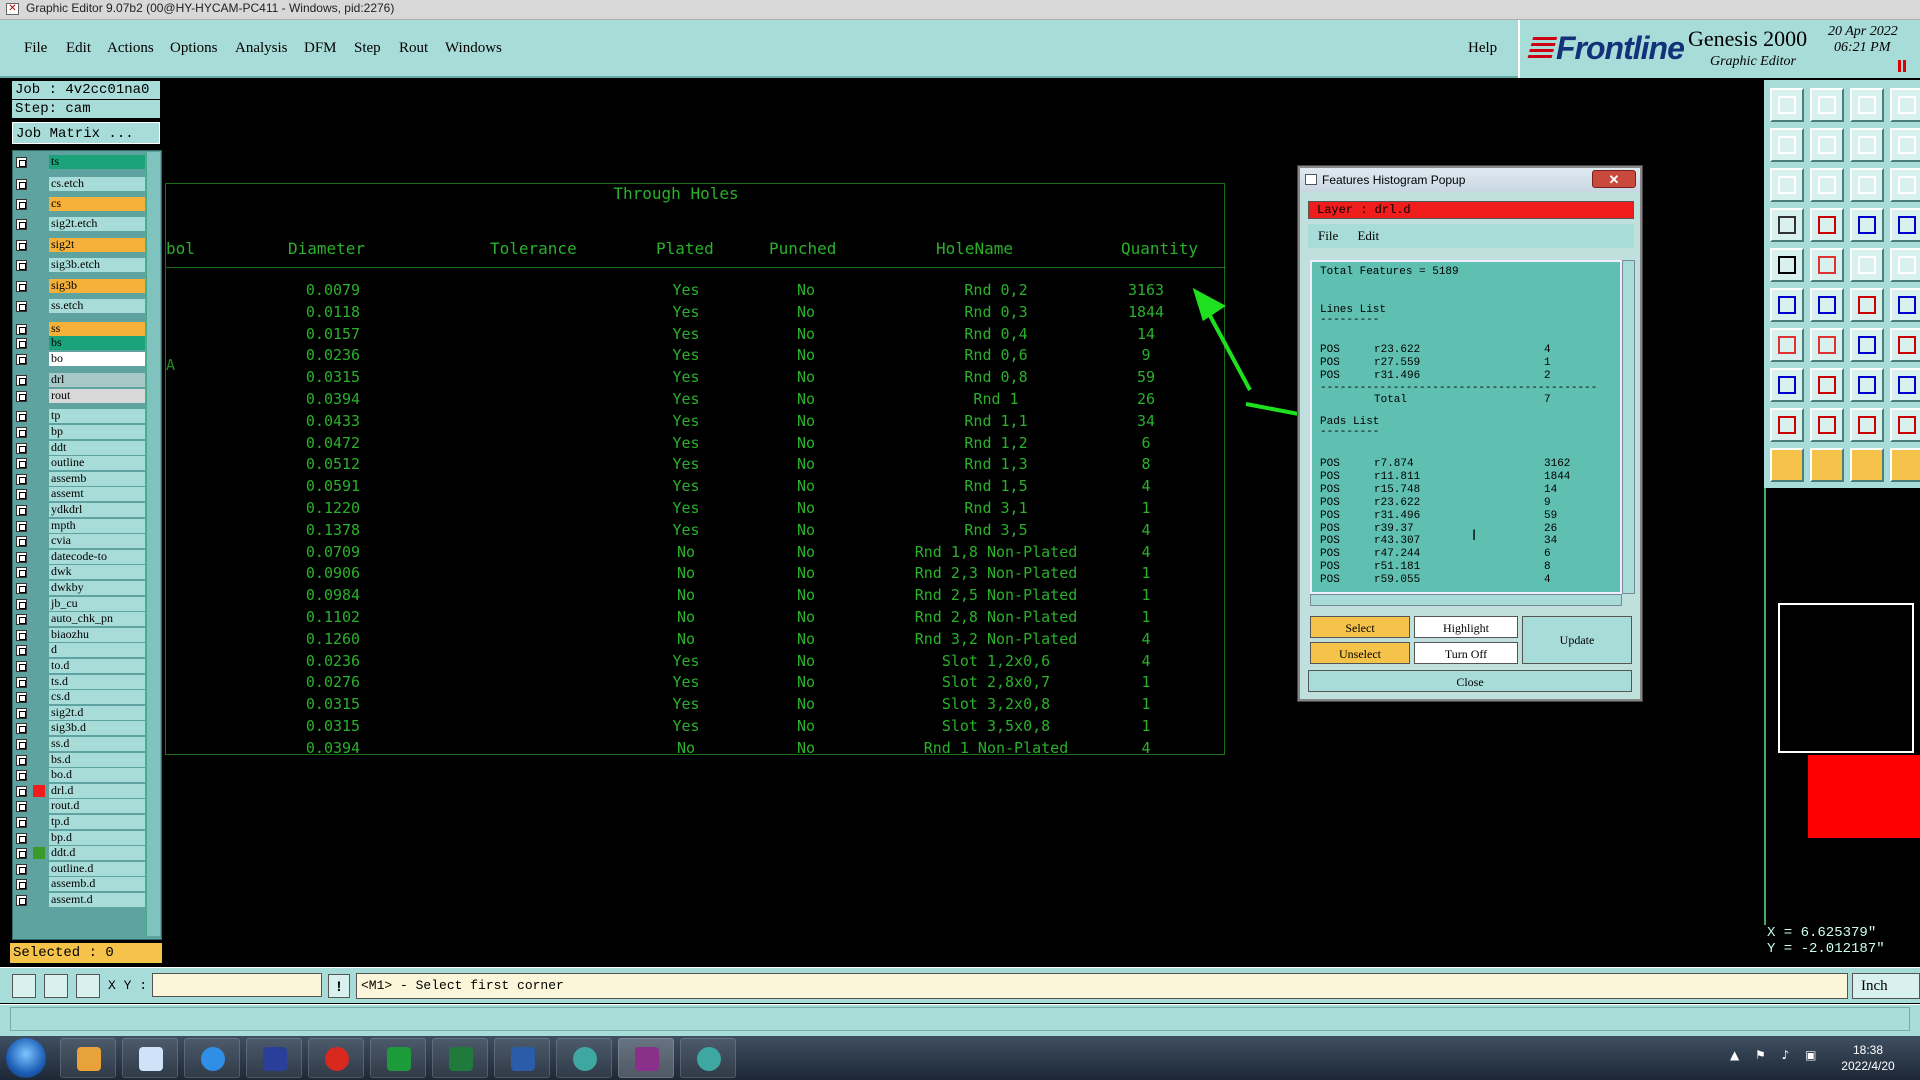 This screenshot has height=1080, width=1920. Describe the element at coordinates (336, 1058) in the screenshot. I see `taskbar-app-red-icon` at that location.